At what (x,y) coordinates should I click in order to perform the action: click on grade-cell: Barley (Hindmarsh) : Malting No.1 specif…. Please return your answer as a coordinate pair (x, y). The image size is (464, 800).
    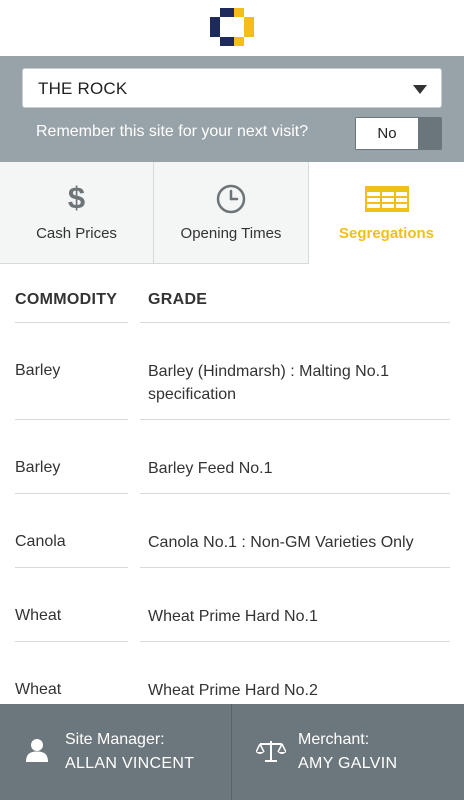
    Looking at the image, I should click on (268, 383).